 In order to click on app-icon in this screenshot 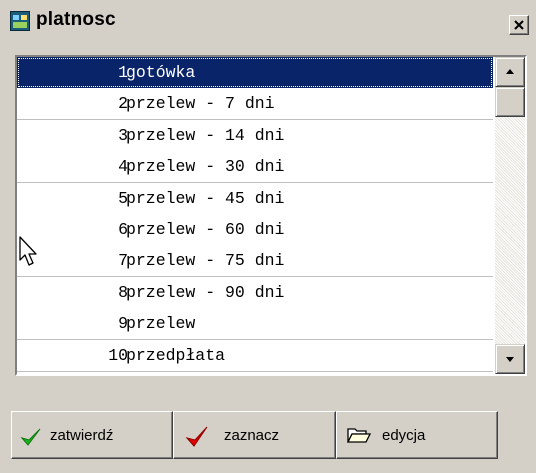, I will do `click(20, 21)`.